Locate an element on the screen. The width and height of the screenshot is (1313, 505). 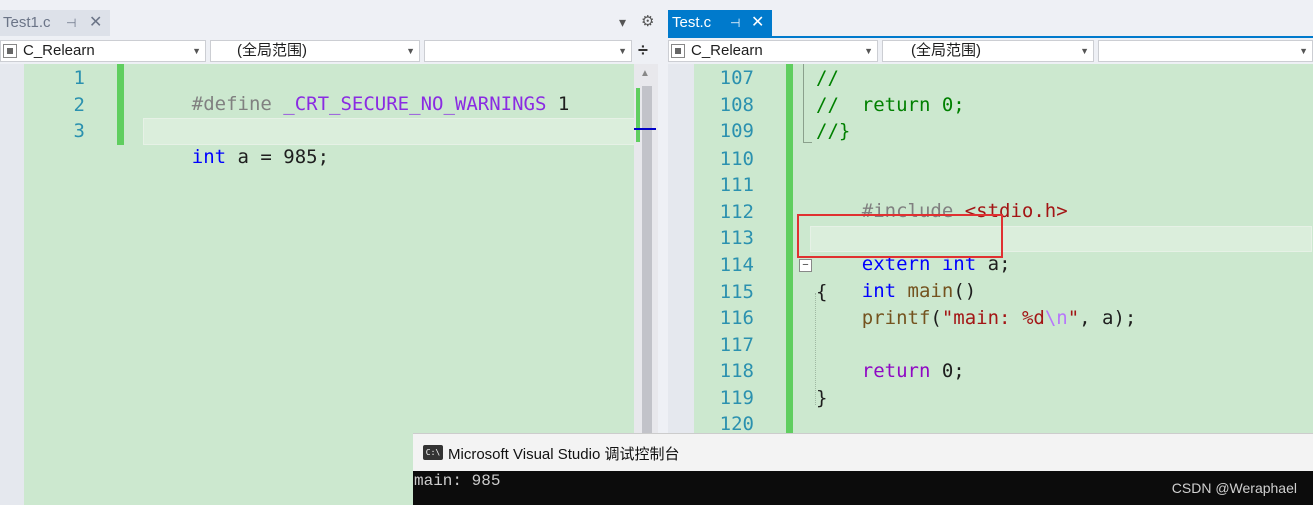
code-text: () is located at coordinates (965, 291).